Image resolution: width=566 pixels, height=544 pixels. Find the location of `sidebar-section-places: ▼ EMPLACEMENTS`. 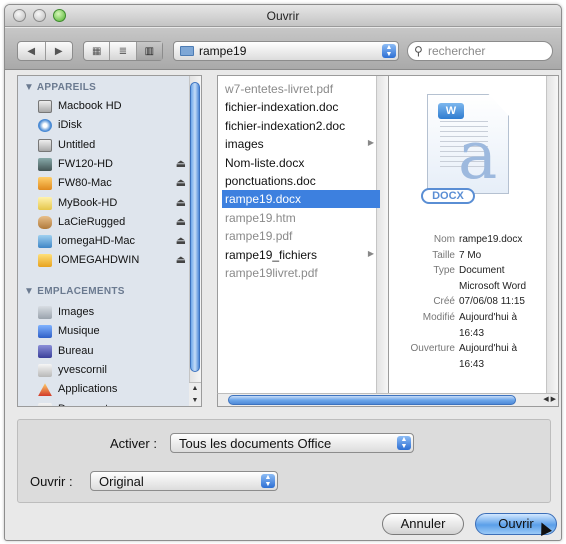

sidebar-section-places: ▼ EMPLACEMENTS is located at coordinates (74, 291).